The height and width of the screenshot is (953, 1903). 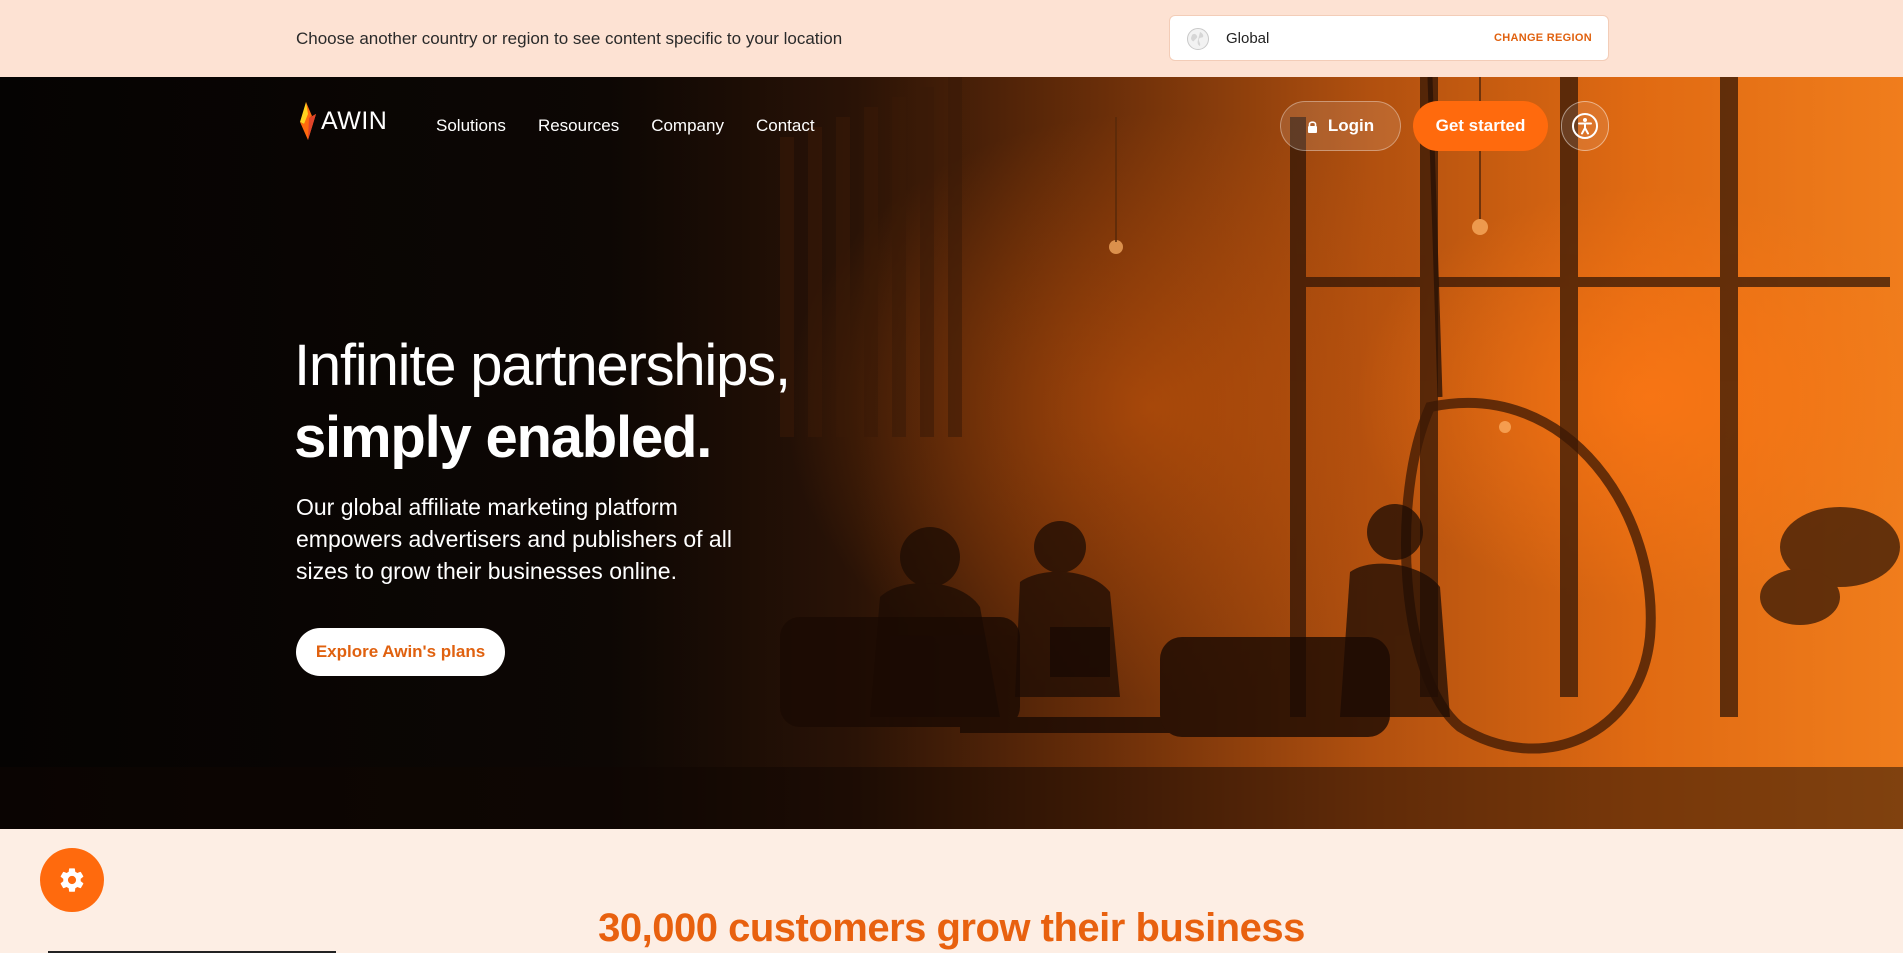 What do you see at coordinates (471, 126) in the screenshot?
I see `nav-item-solutions: Solutions` at bounding box center [471, 126].